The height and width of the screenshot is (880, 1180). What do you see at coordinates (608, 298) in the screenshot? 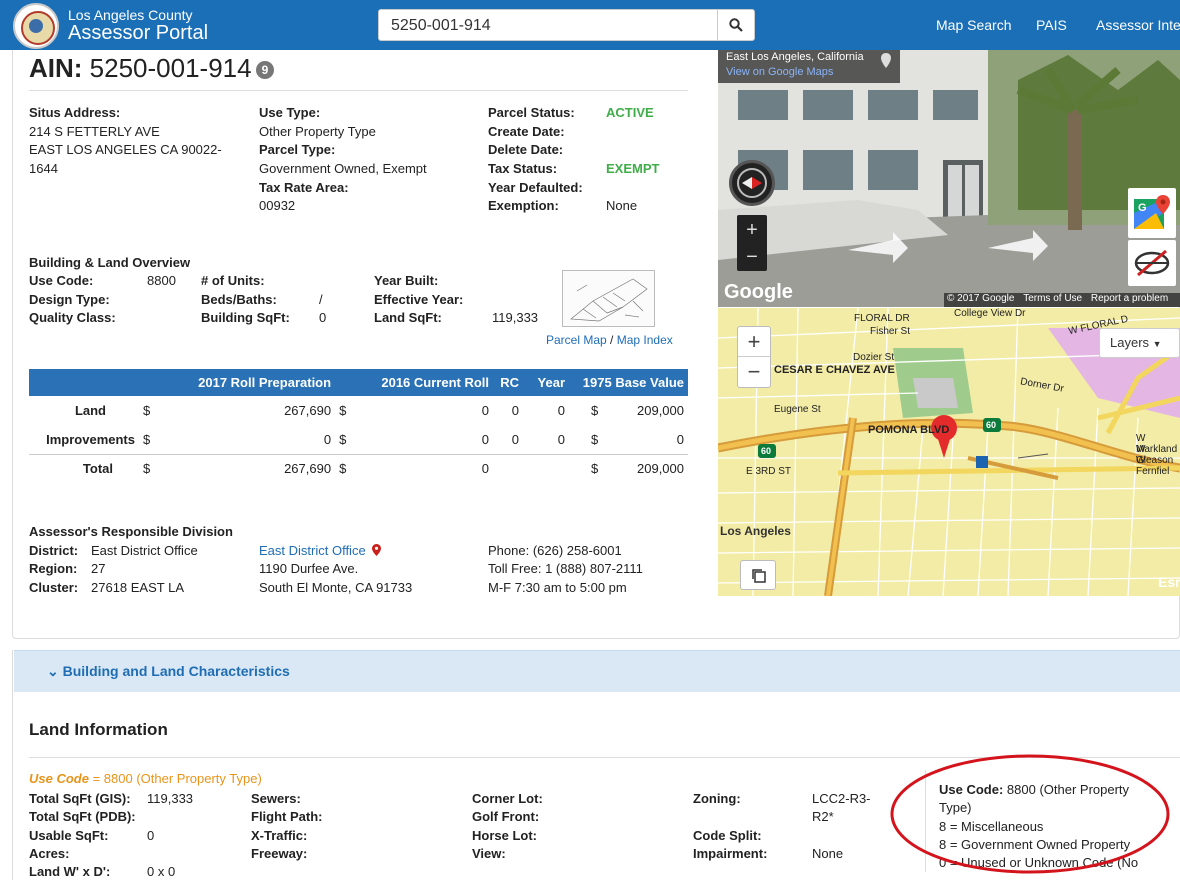
I see `parcel-map-thumbnail` at bounding box center [608, 298].